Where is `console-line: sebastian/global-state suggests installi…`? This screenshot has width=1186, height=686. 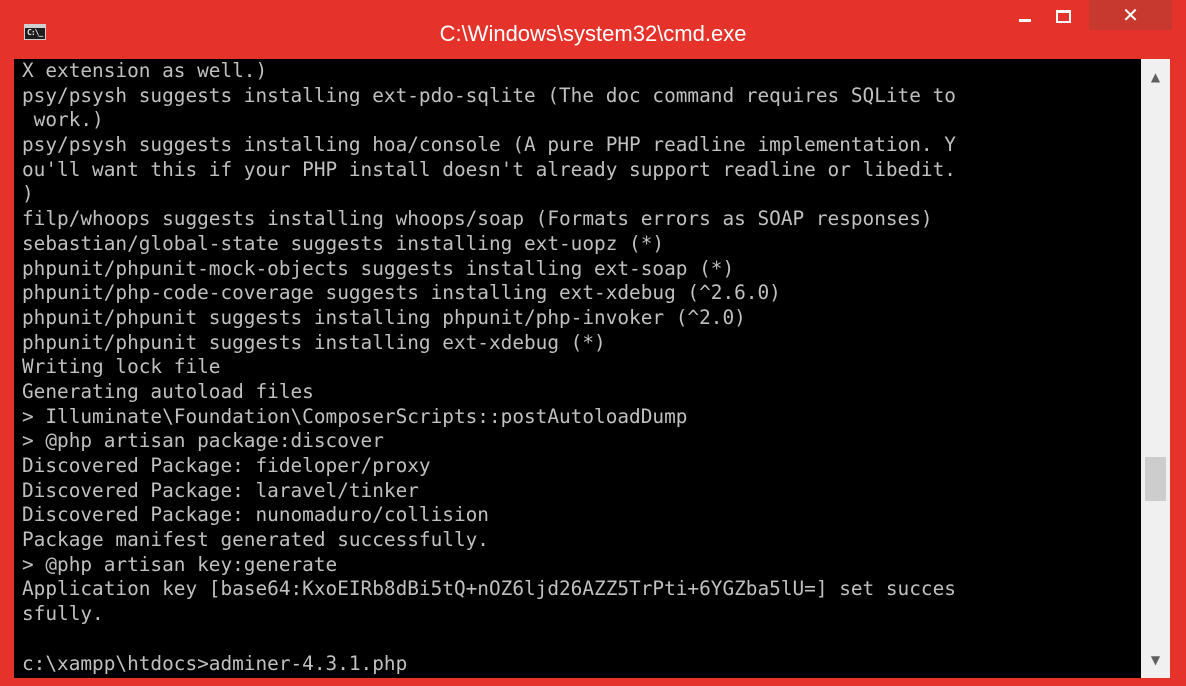 console-line: sebastian/global-state suggests installi… is located at coordinates (343, 243).